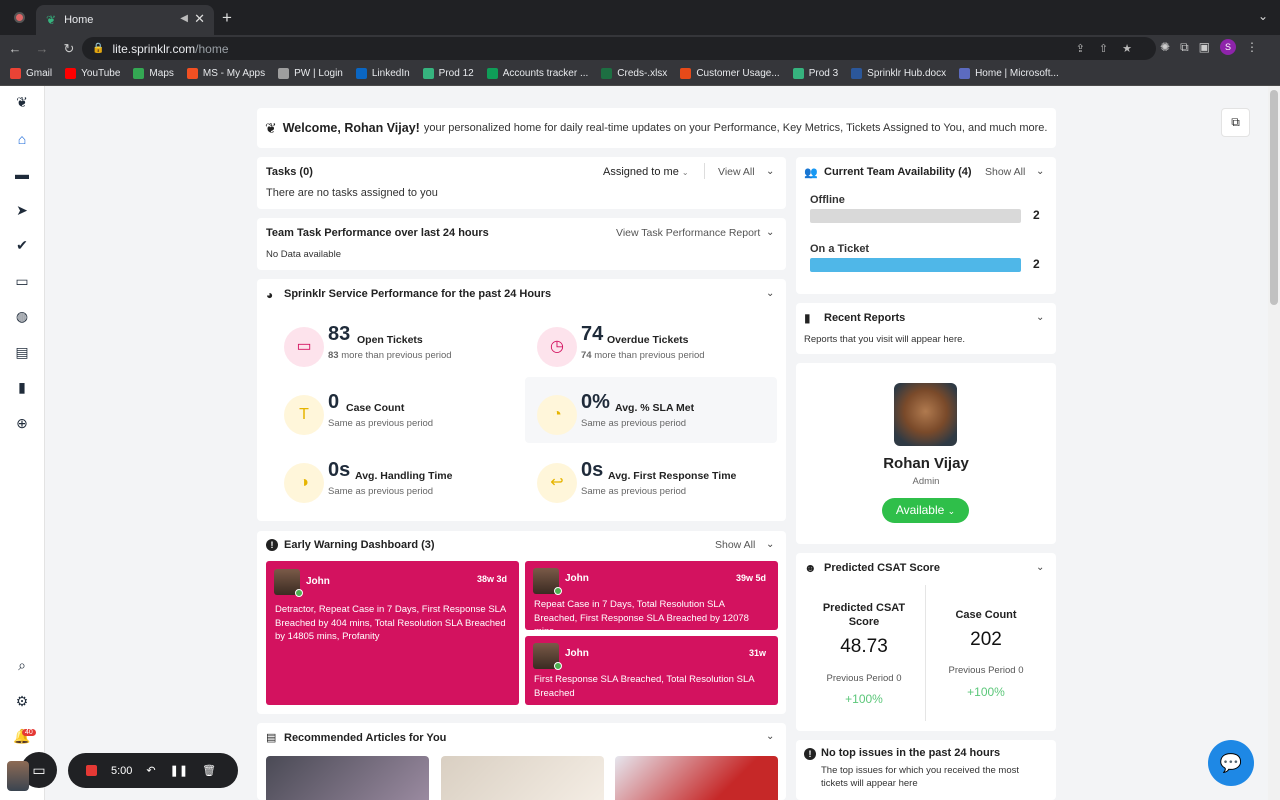 Image resolution: width=1280 pixels, height=800 pixels. I want to click on bookmark-item: LinkedIn, so click(382, 73).